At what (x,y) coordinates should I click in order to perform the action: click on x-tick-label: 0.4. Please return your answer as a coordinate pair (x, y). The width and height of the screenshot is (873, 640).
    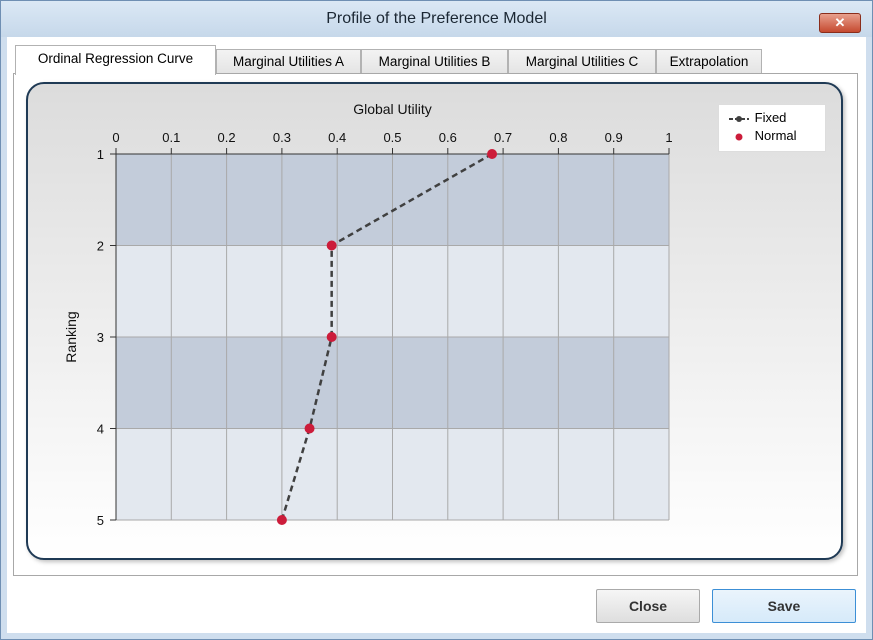
    Looking at the image, I should click on (337, 137).